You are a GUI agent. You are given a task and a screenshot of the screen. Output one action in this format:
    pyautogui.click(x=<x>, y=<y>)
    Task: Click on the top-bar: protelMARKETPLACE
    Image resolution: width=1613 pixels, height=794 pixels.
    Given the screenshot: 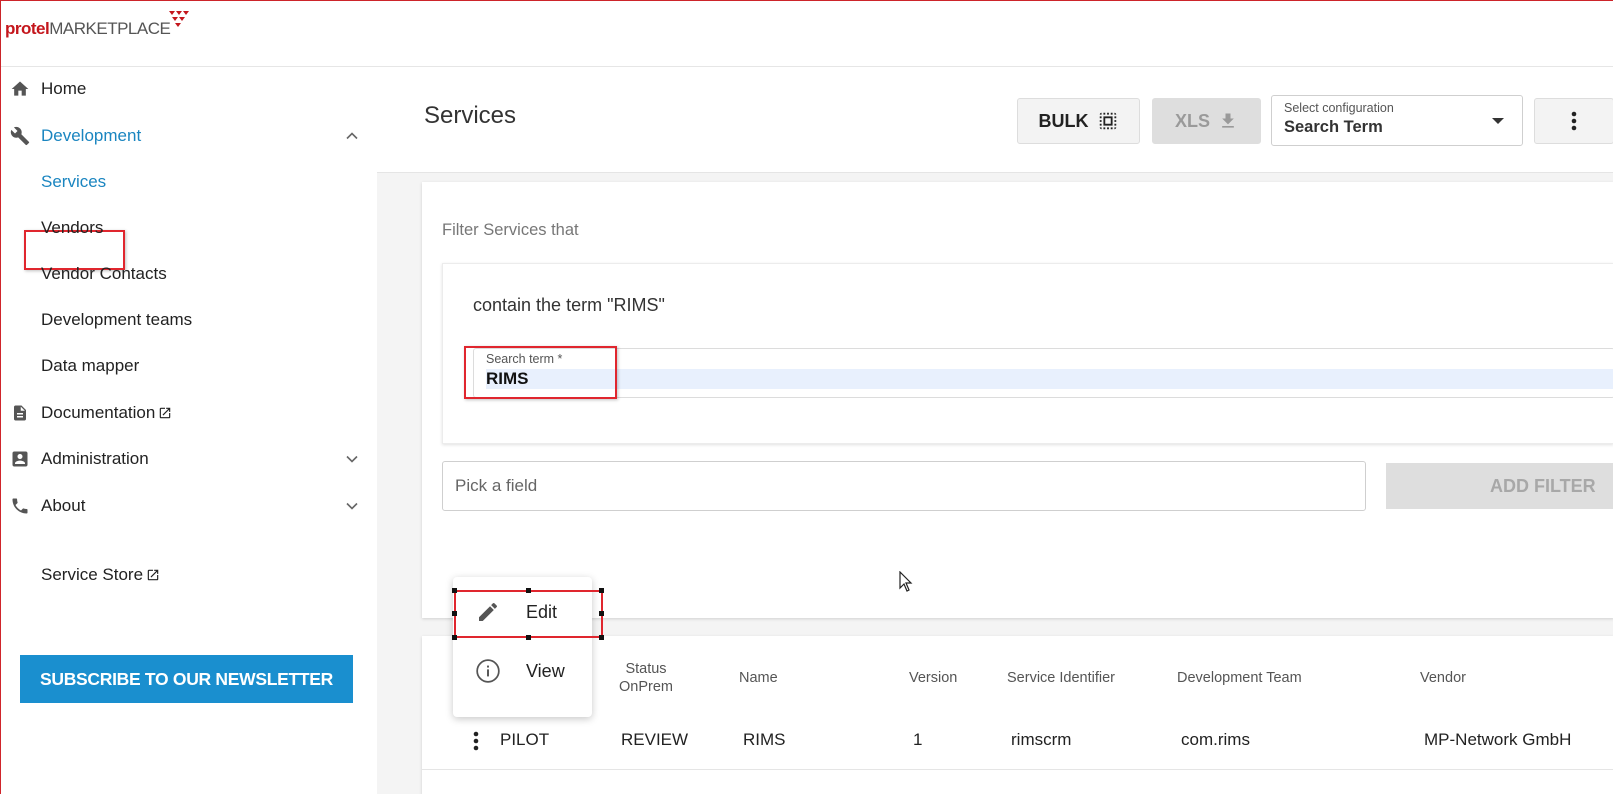 What is the action you would take?
    pyautogui.click(x=807, y=34)
    